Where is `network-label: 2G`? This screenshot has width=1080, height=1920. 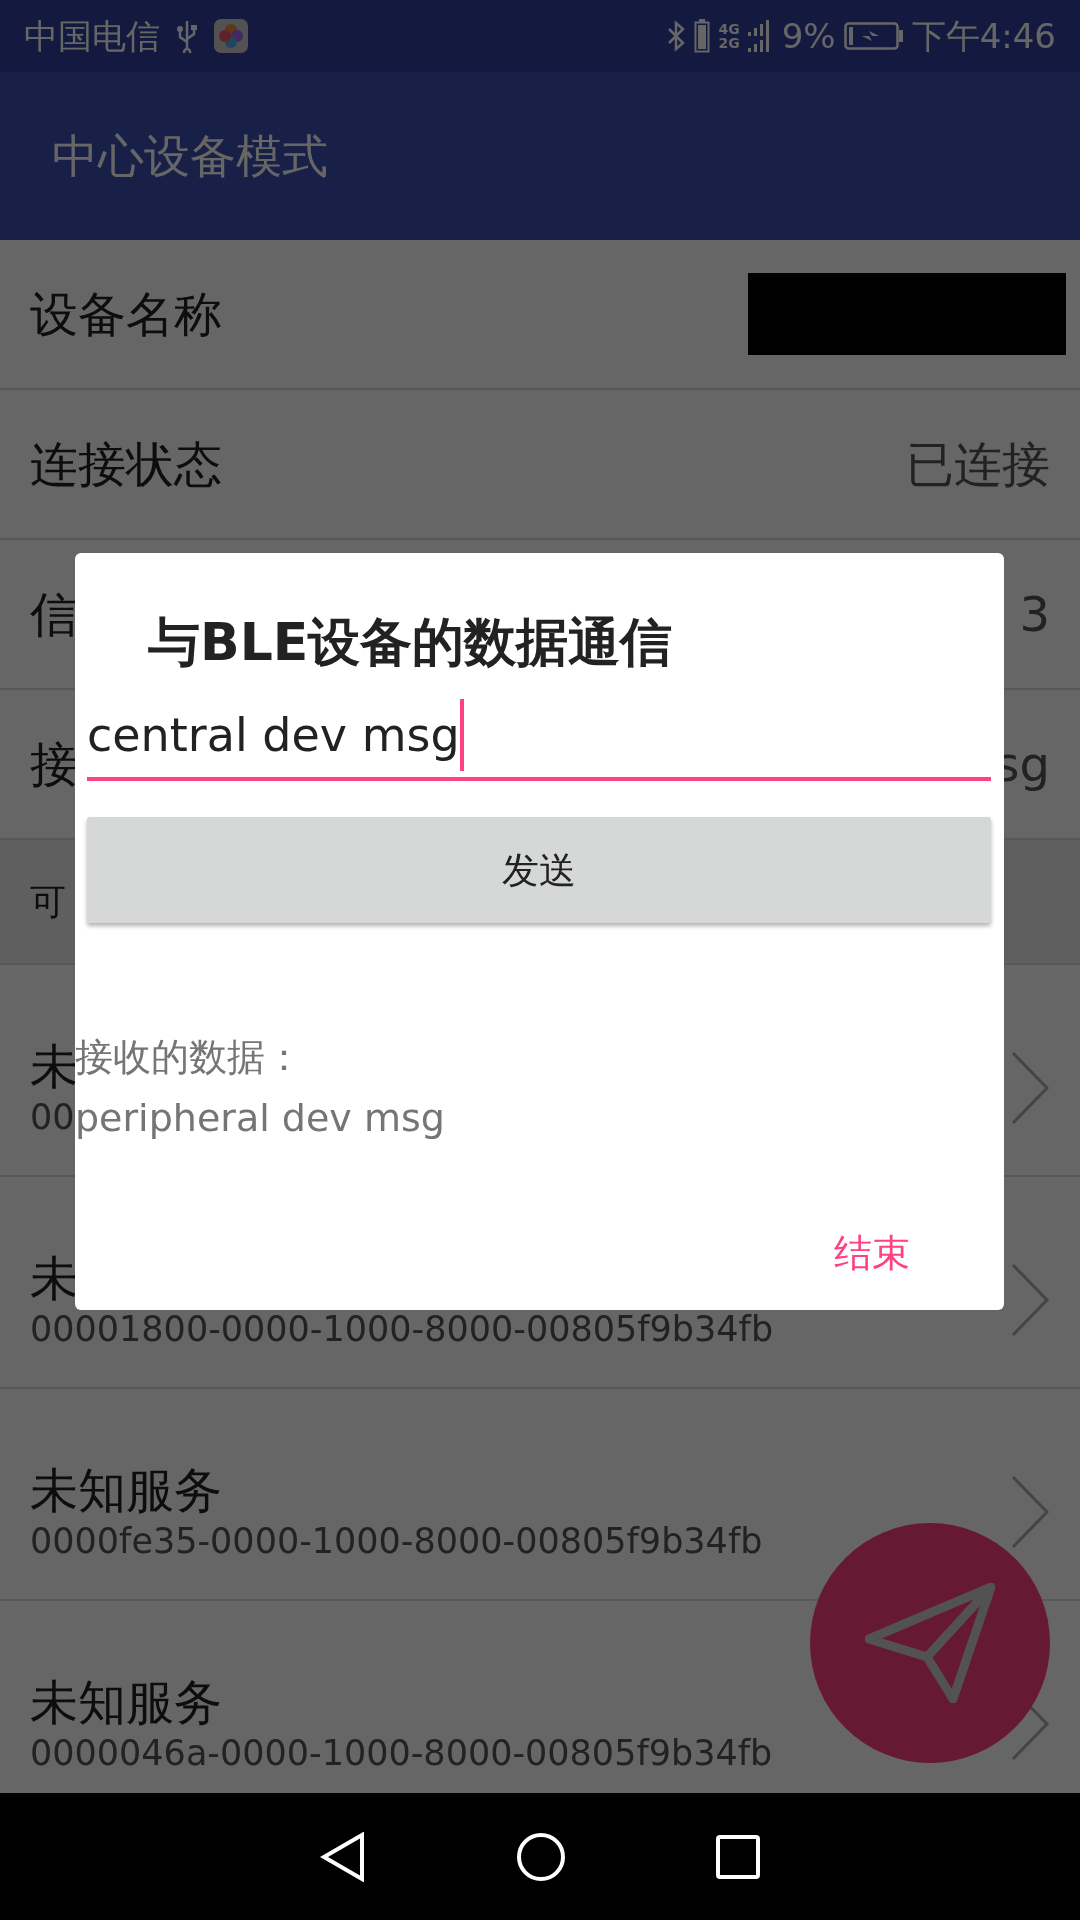 network-label: 2G is located at coordinates (729, 43).